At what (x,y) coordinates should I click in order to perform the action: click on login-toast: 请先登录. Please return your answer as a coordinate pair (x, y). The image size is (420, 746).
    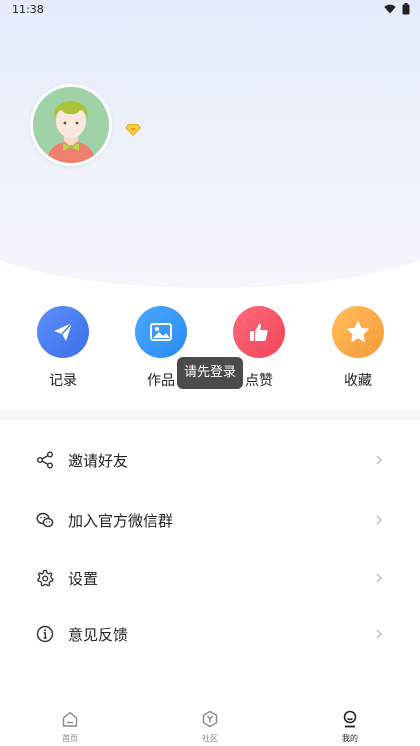
    Looking at the image, I should click on (210, 373).